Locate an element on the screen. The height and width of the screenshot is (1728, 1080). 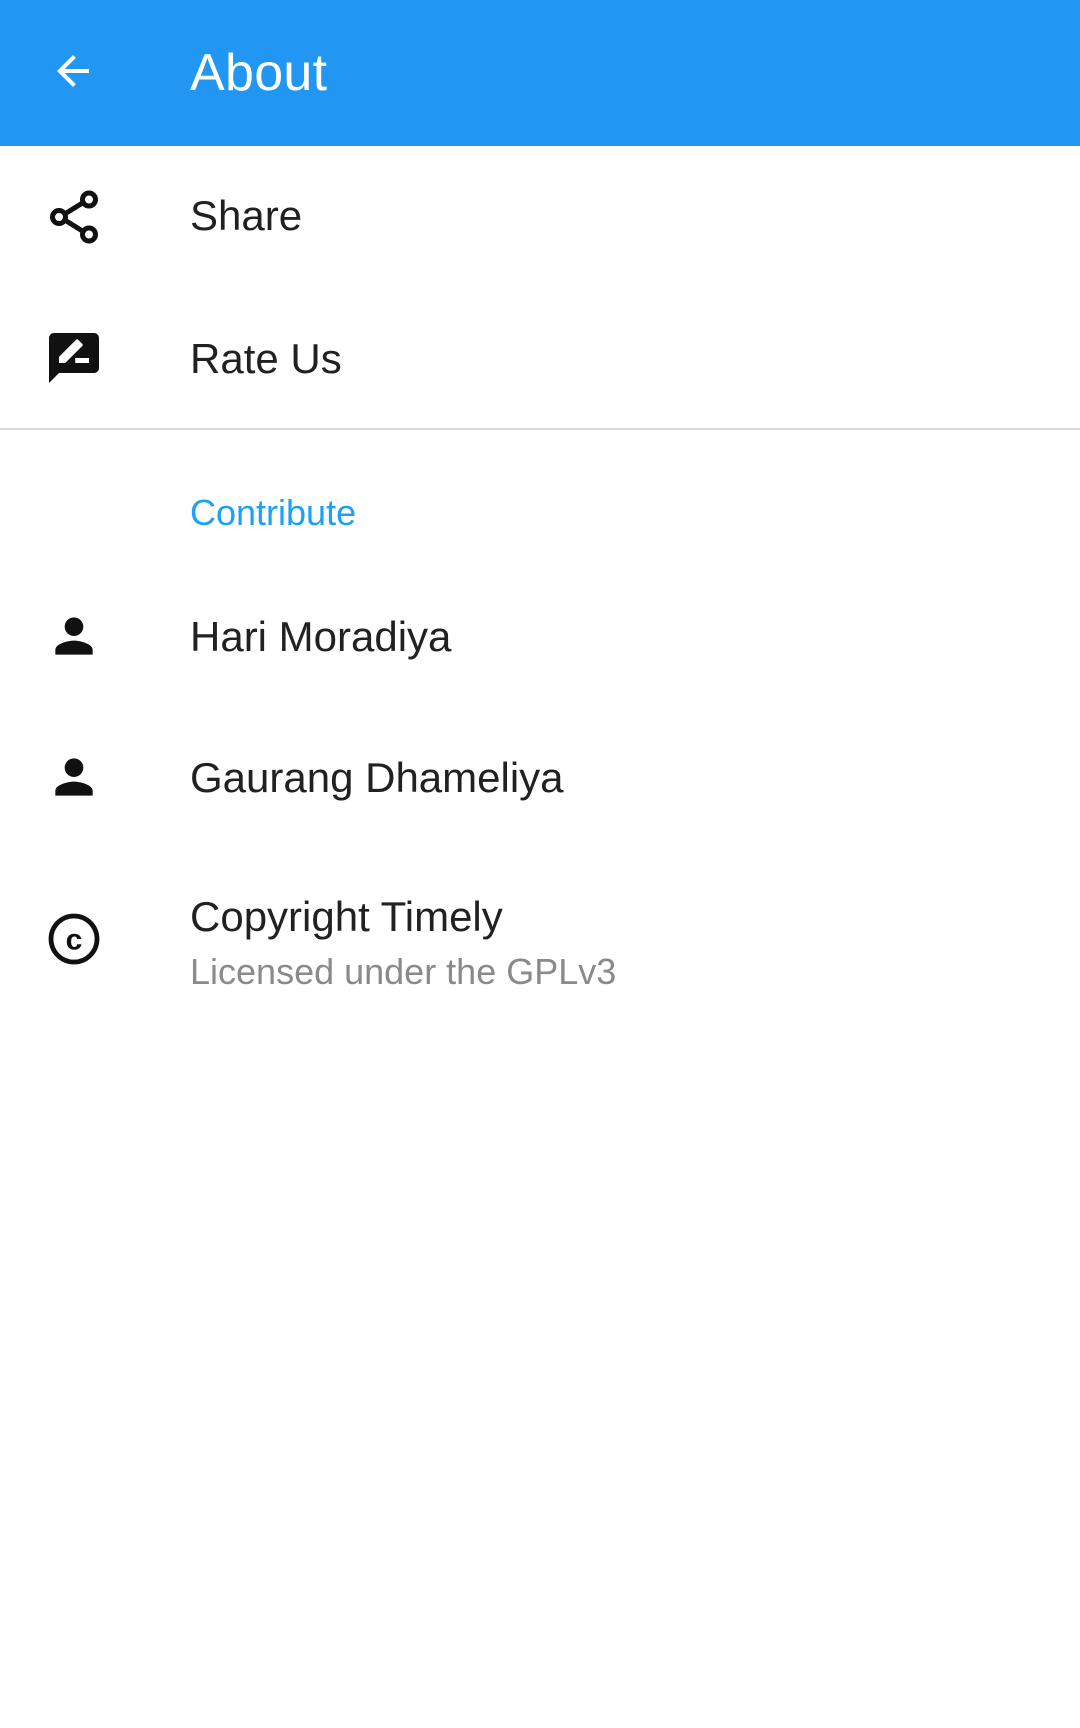
divider is located at coordinates (540, 429).